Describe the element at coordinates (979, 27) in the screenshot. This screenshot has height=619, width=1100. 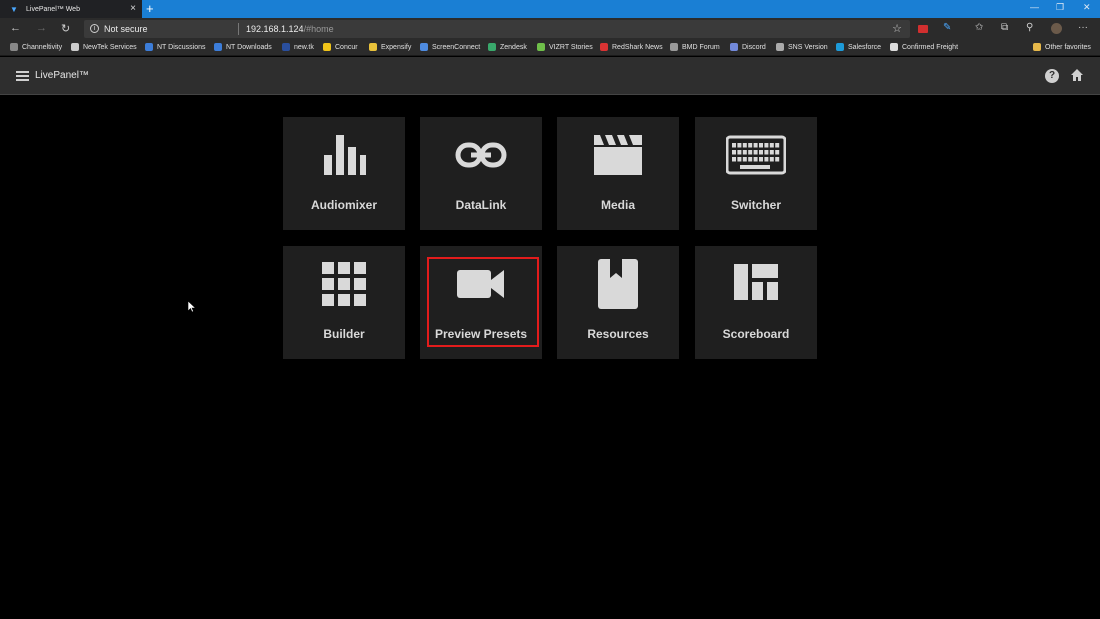
I see `favorites-icon: ✩` at that location.